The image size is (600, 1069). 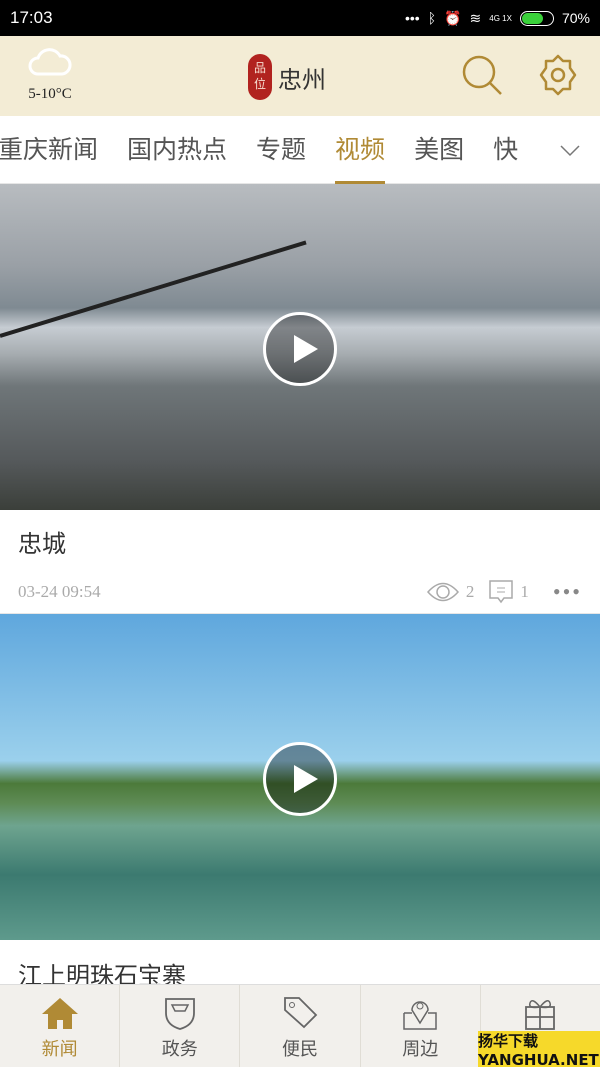 I want to click on feed-item-date: 03-24 09:54, so click(x=59, y=591).